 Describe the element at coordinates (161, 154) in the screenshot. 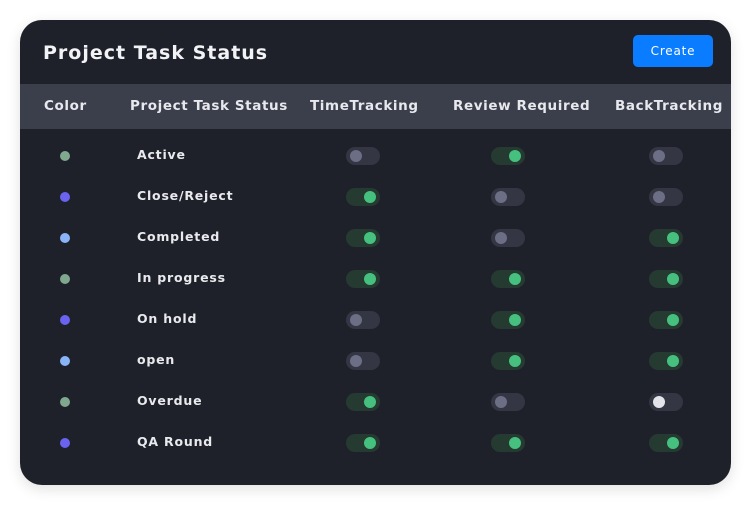

I see `status-label: Active` at that location.